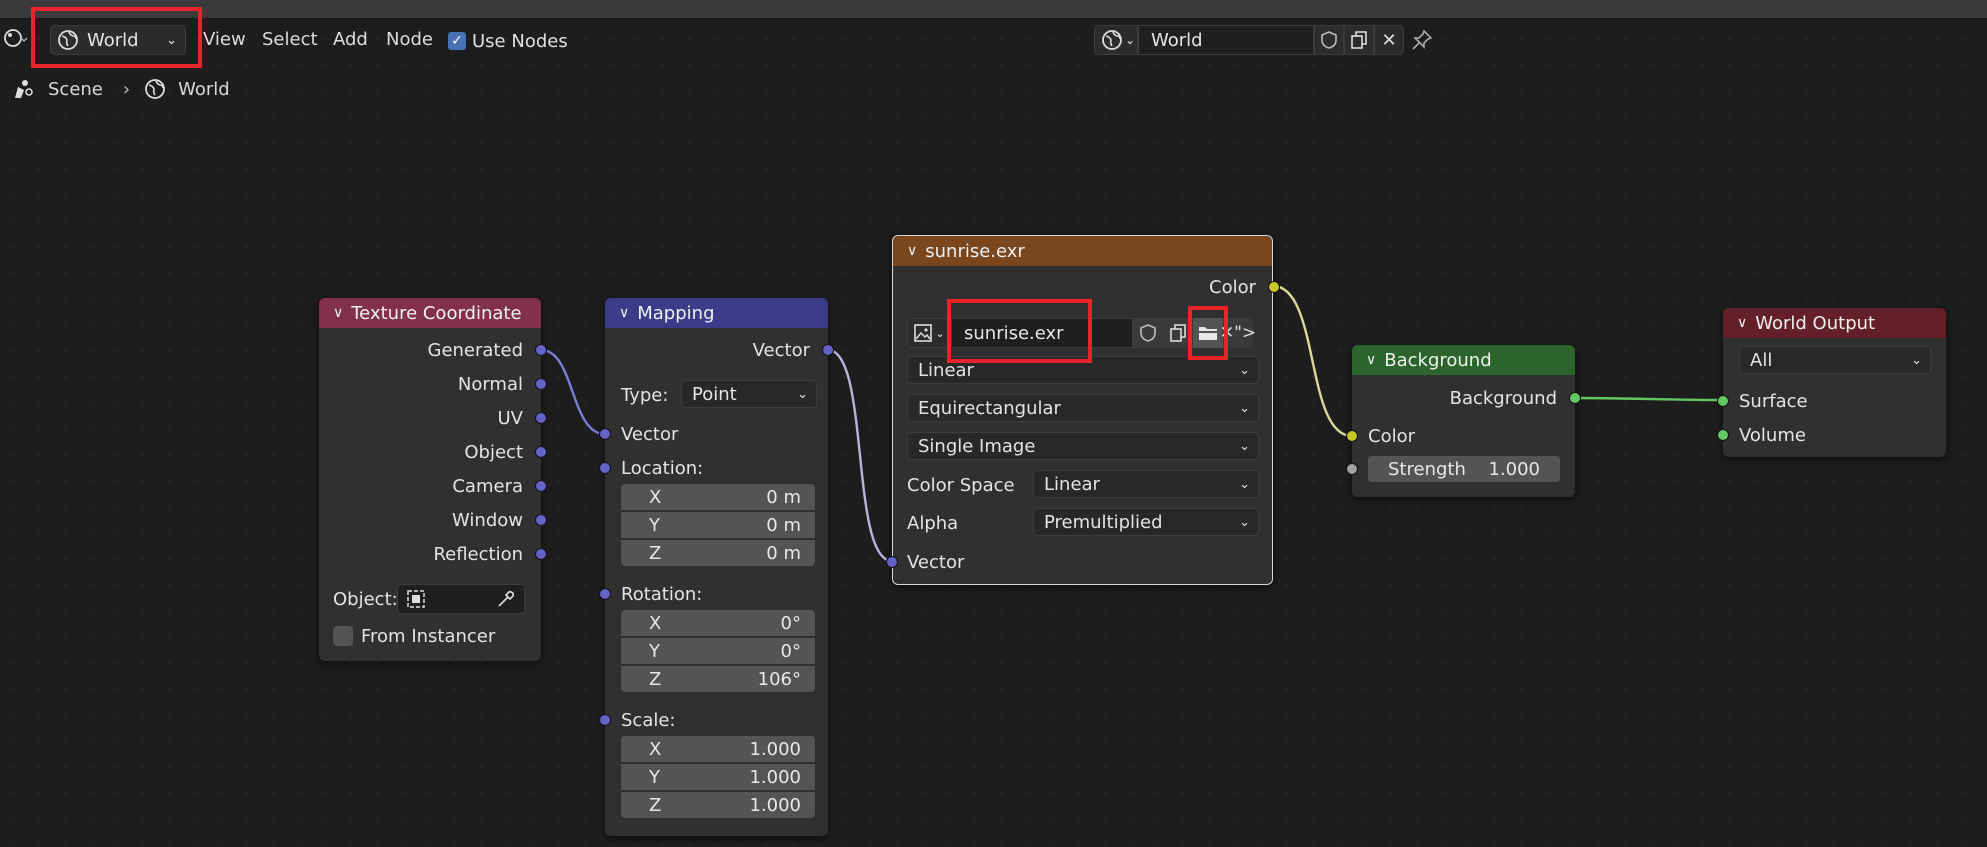 The height and width of the screenshot is (847, 1987). Describe the element at coordinates (923, 333) in the screenshot. I see `image-icon` at that location.